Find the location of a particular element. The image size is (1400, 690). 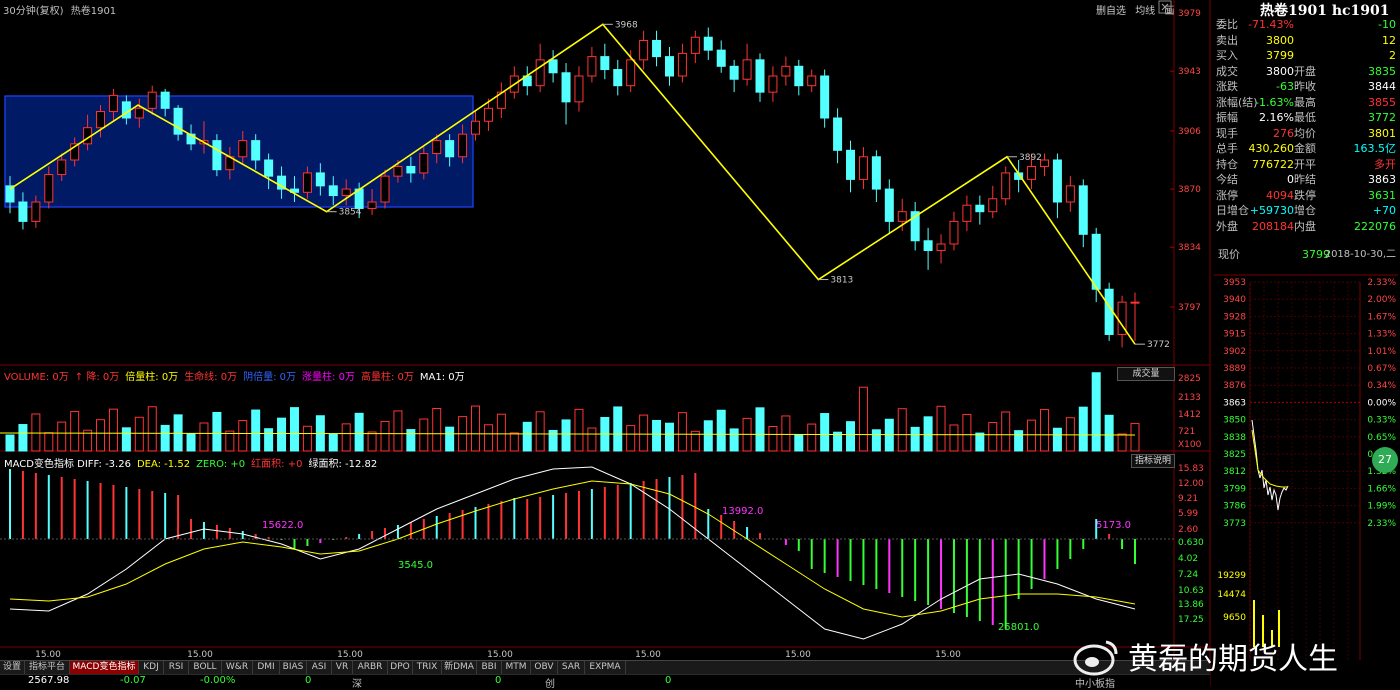

tab-19: EXPMA is located at coordinates (605, 667).